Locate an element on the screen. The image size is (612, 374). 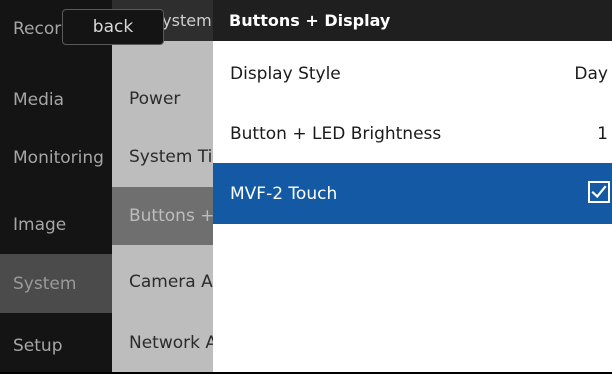
setting-value: Day is located at coordinates (591, 73).